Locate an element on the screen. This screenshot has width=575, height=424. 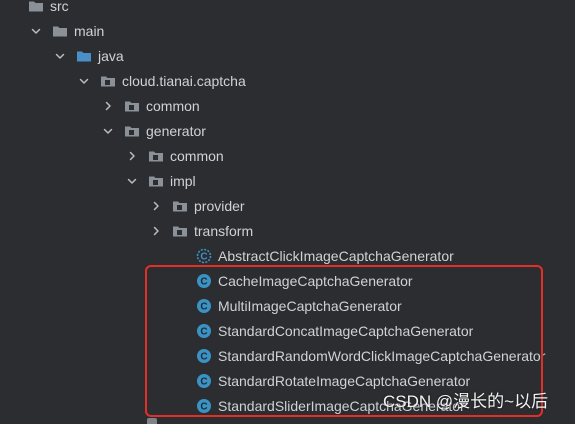
tree-item: provider is located at coordinates (287, 206).